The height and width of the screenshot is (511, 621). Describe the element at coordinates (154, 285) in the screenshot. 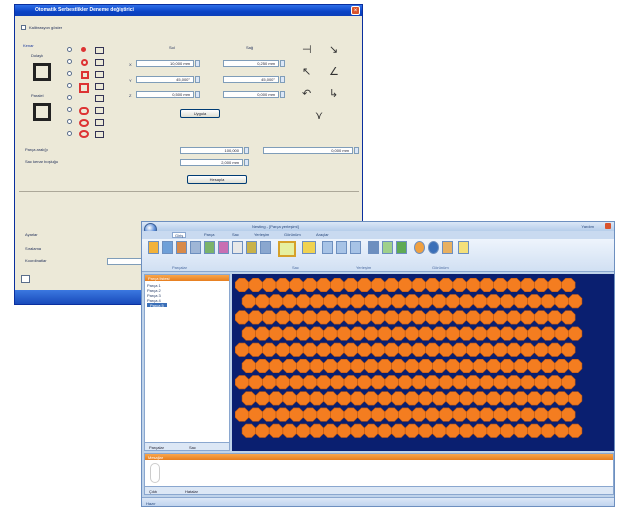

I see `tree-item: Parça 1` at that location.